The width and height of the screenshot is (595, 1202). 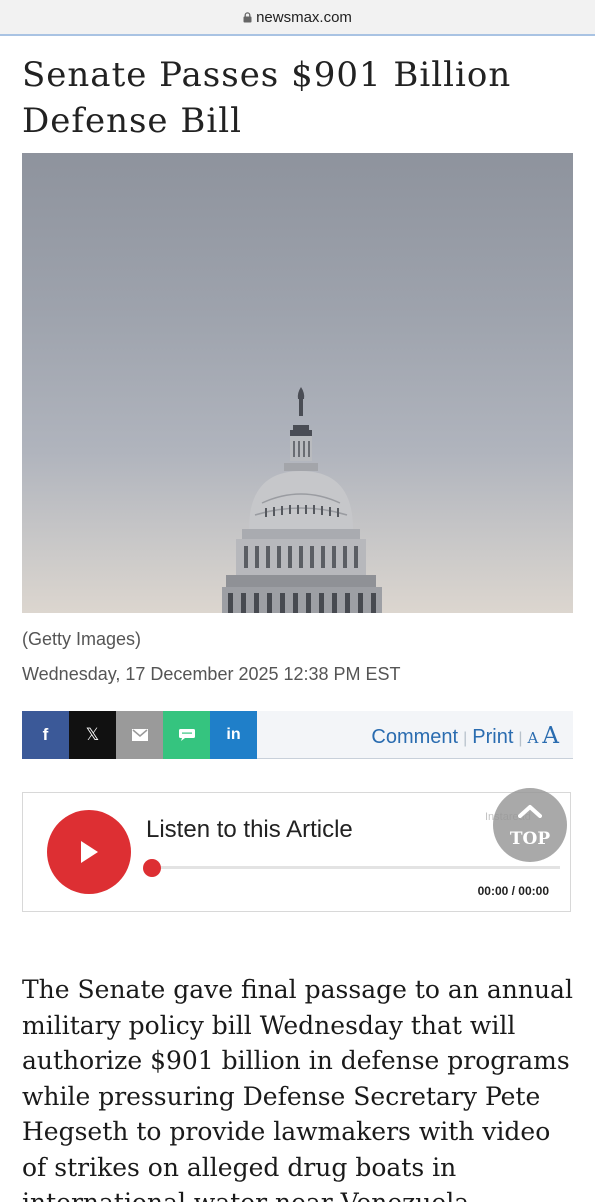 I want to click on play-button, so click(x=89, y=852).